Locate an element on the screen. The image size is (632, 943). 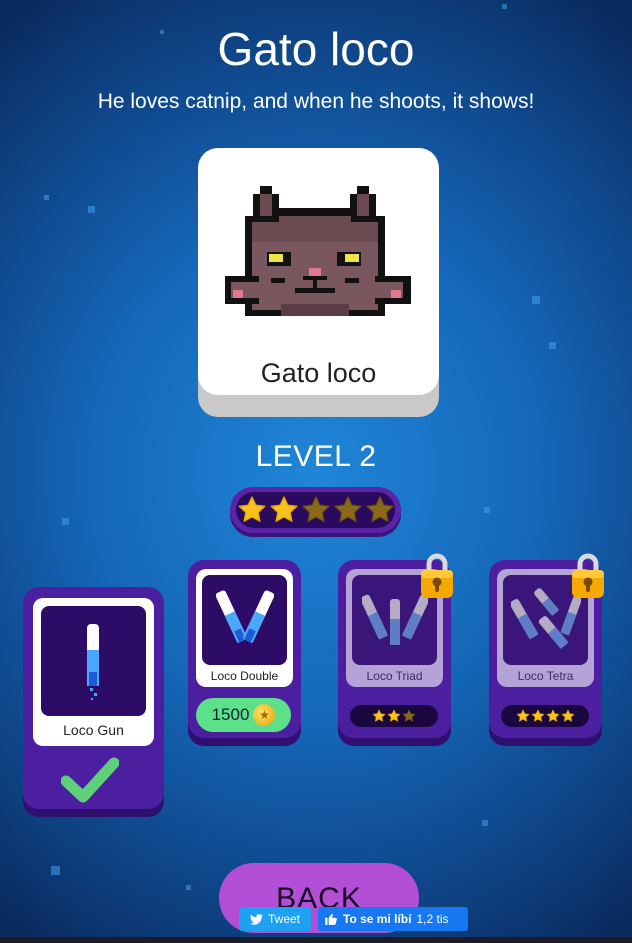
weapon-name: Loco Double is located at coordinates (244, 676).